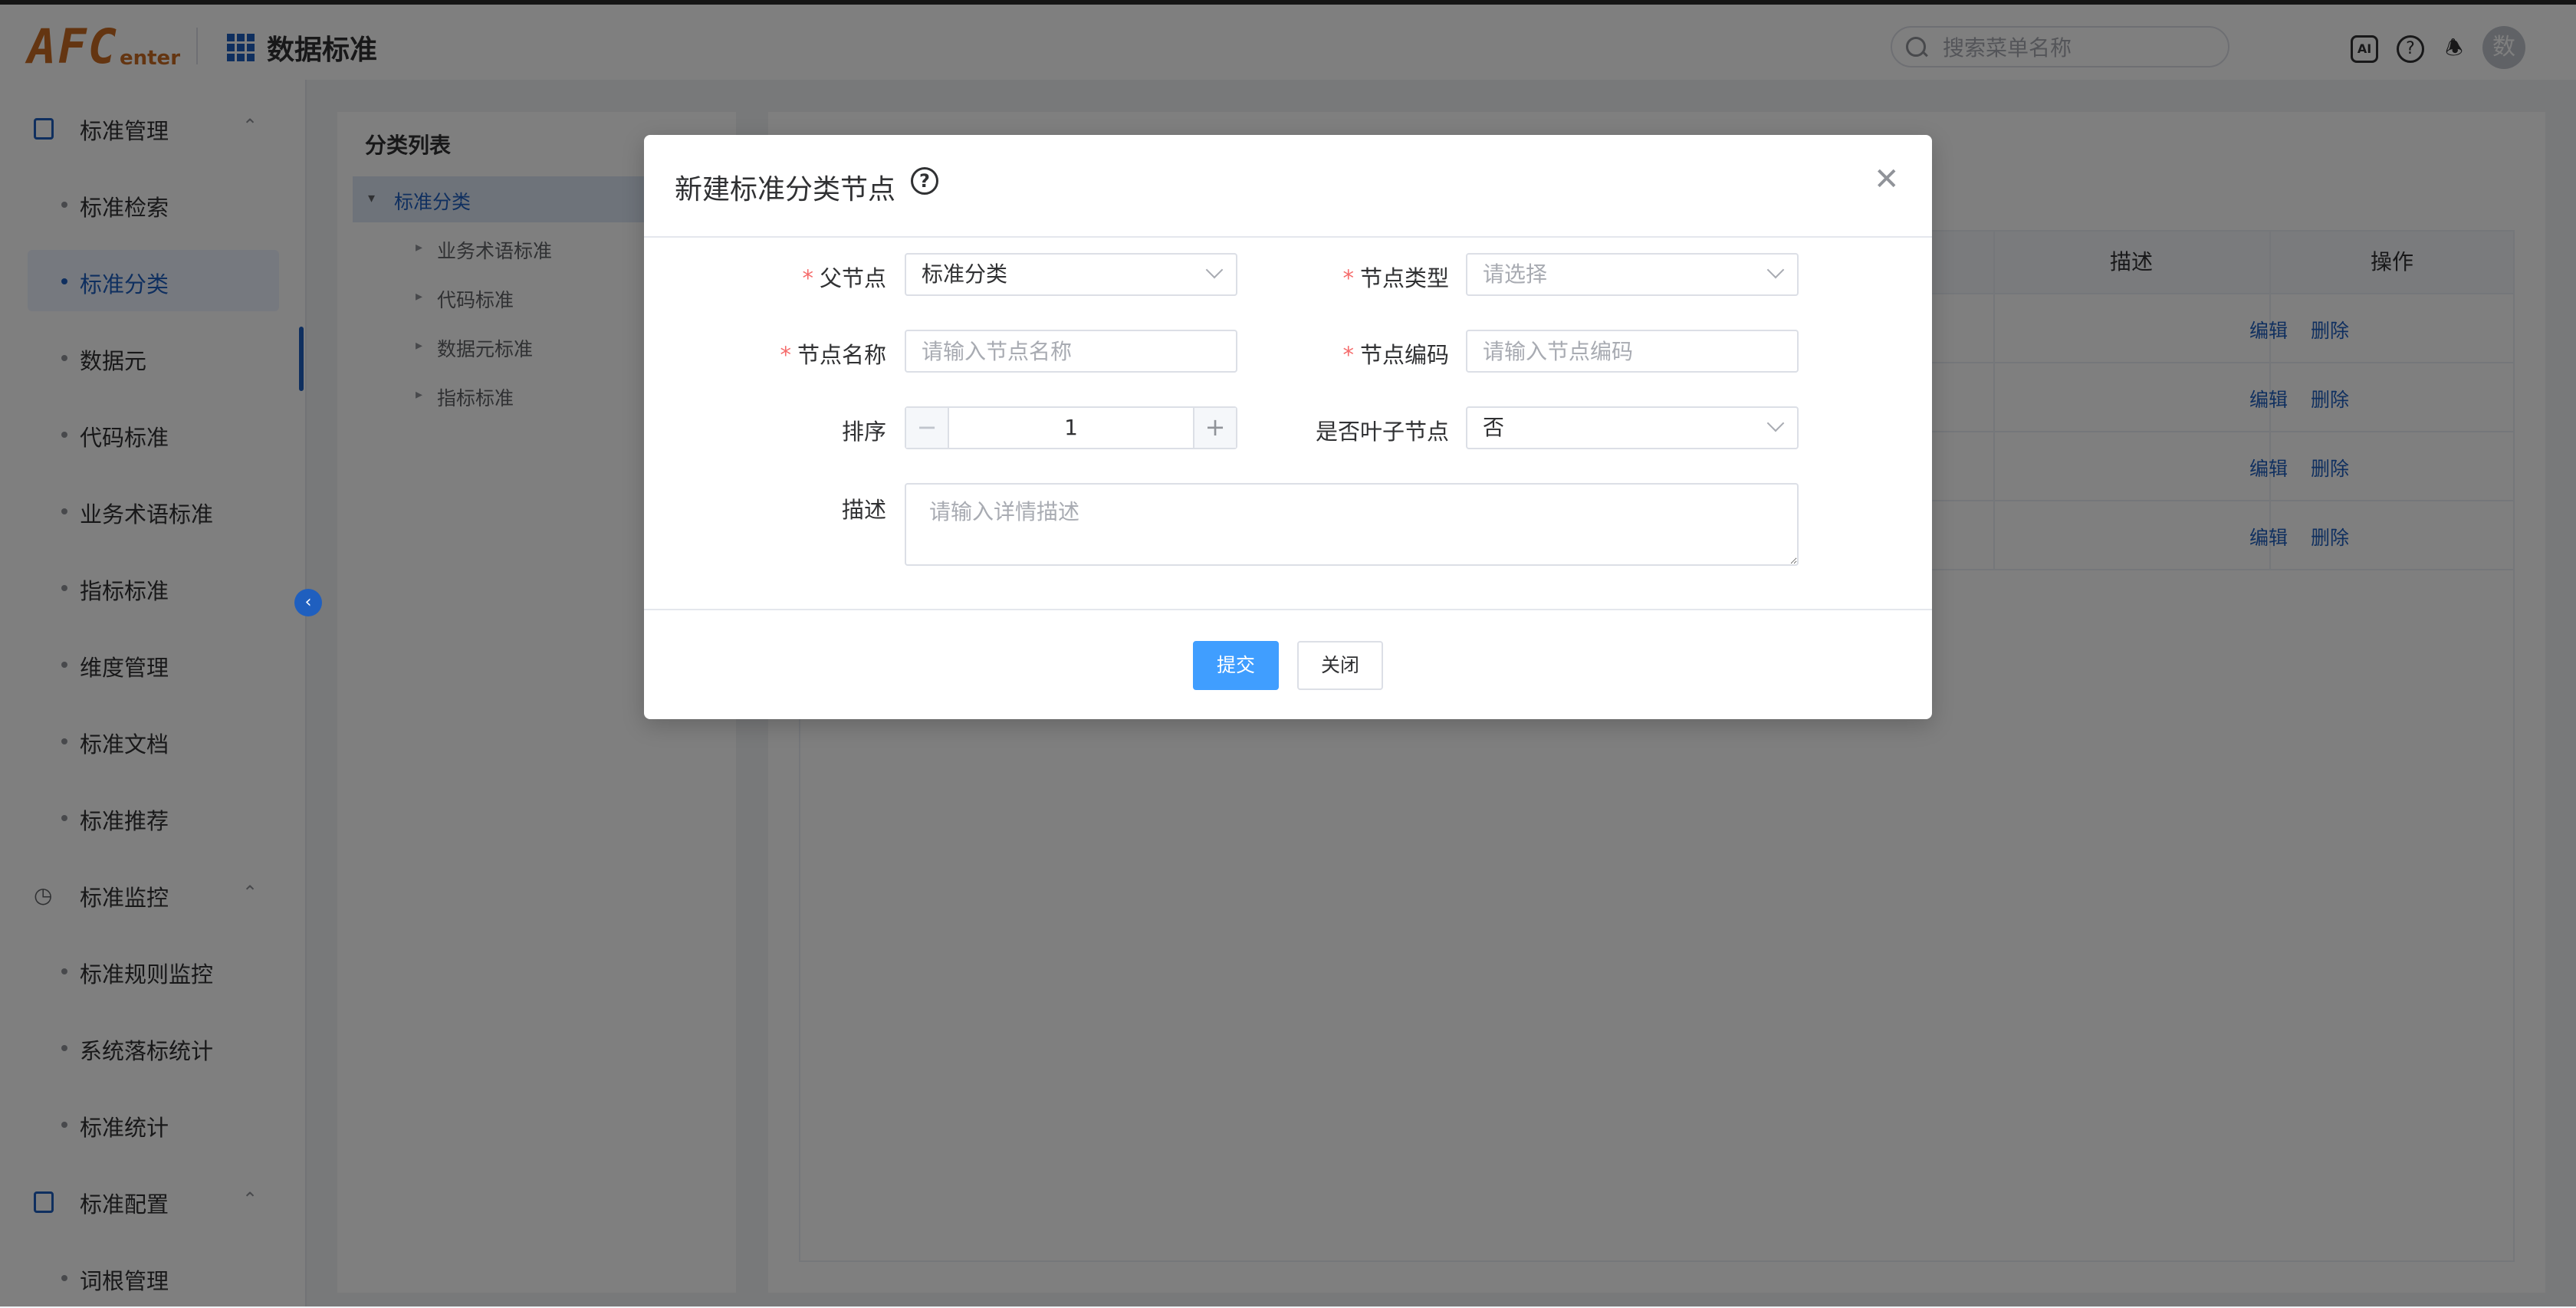 This screenshot has height=1308, width=2576. Describe the element at coordinates (1494, 427) in the screenshot. I see `is-leaf-value: 否` at that location.